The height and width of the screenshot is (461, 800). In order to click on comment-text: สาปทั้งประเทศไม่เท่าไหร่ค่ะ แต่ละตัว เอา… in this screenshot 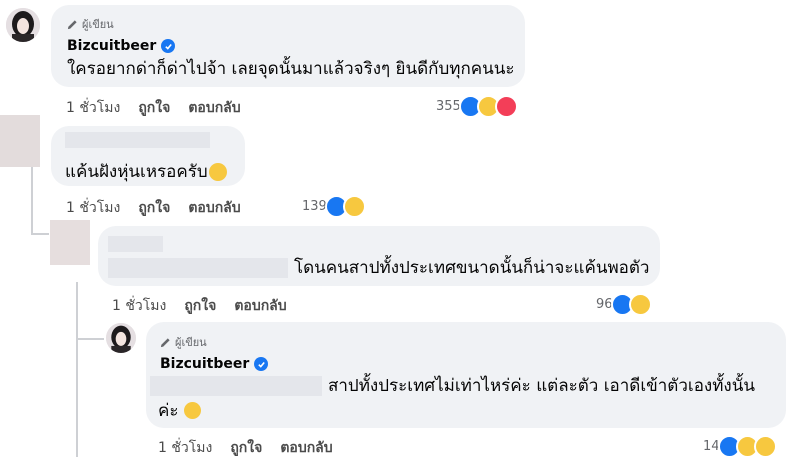, I will do `click(541, 386)`.